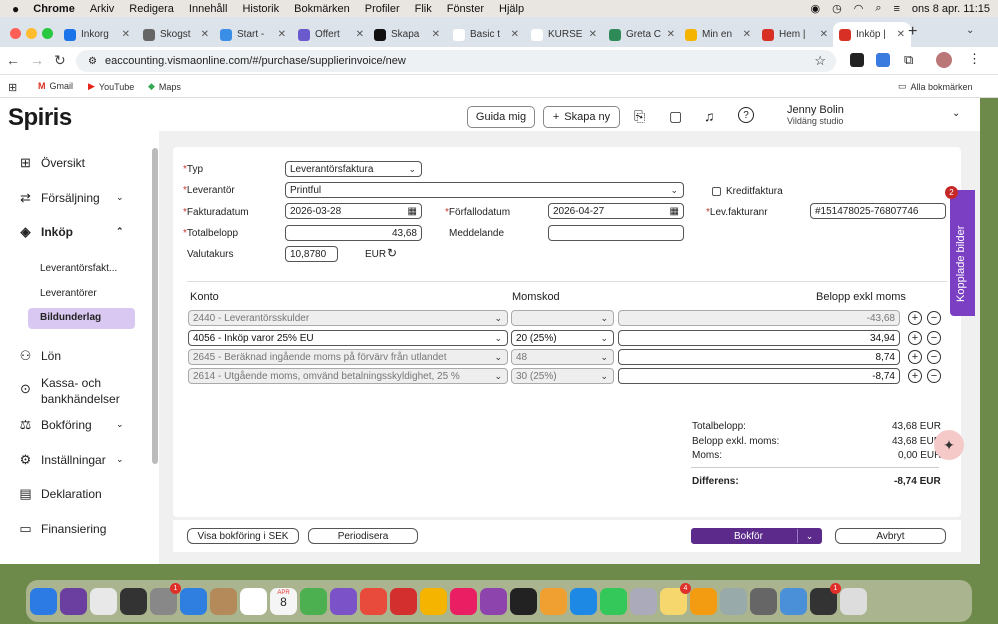  Describe the element at coordinates (642, 34) in the screenshot. I see `browser-tab: Greta C ✕` at that location.